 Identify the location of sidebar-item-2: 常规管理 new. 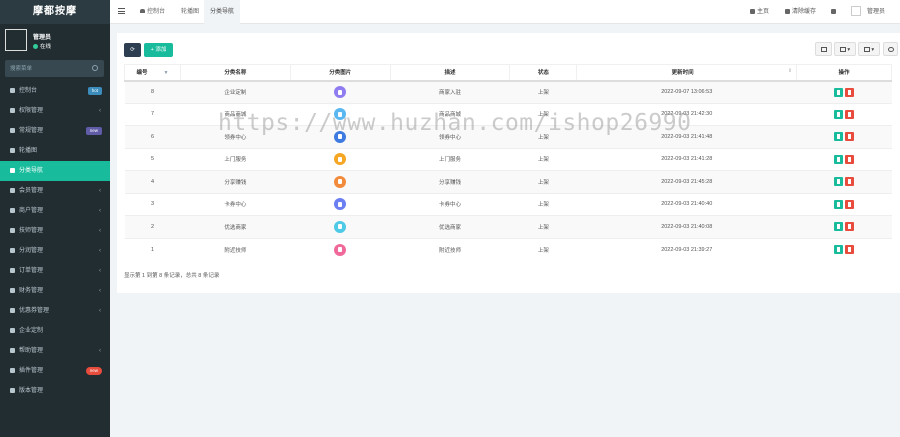
(55, 131).